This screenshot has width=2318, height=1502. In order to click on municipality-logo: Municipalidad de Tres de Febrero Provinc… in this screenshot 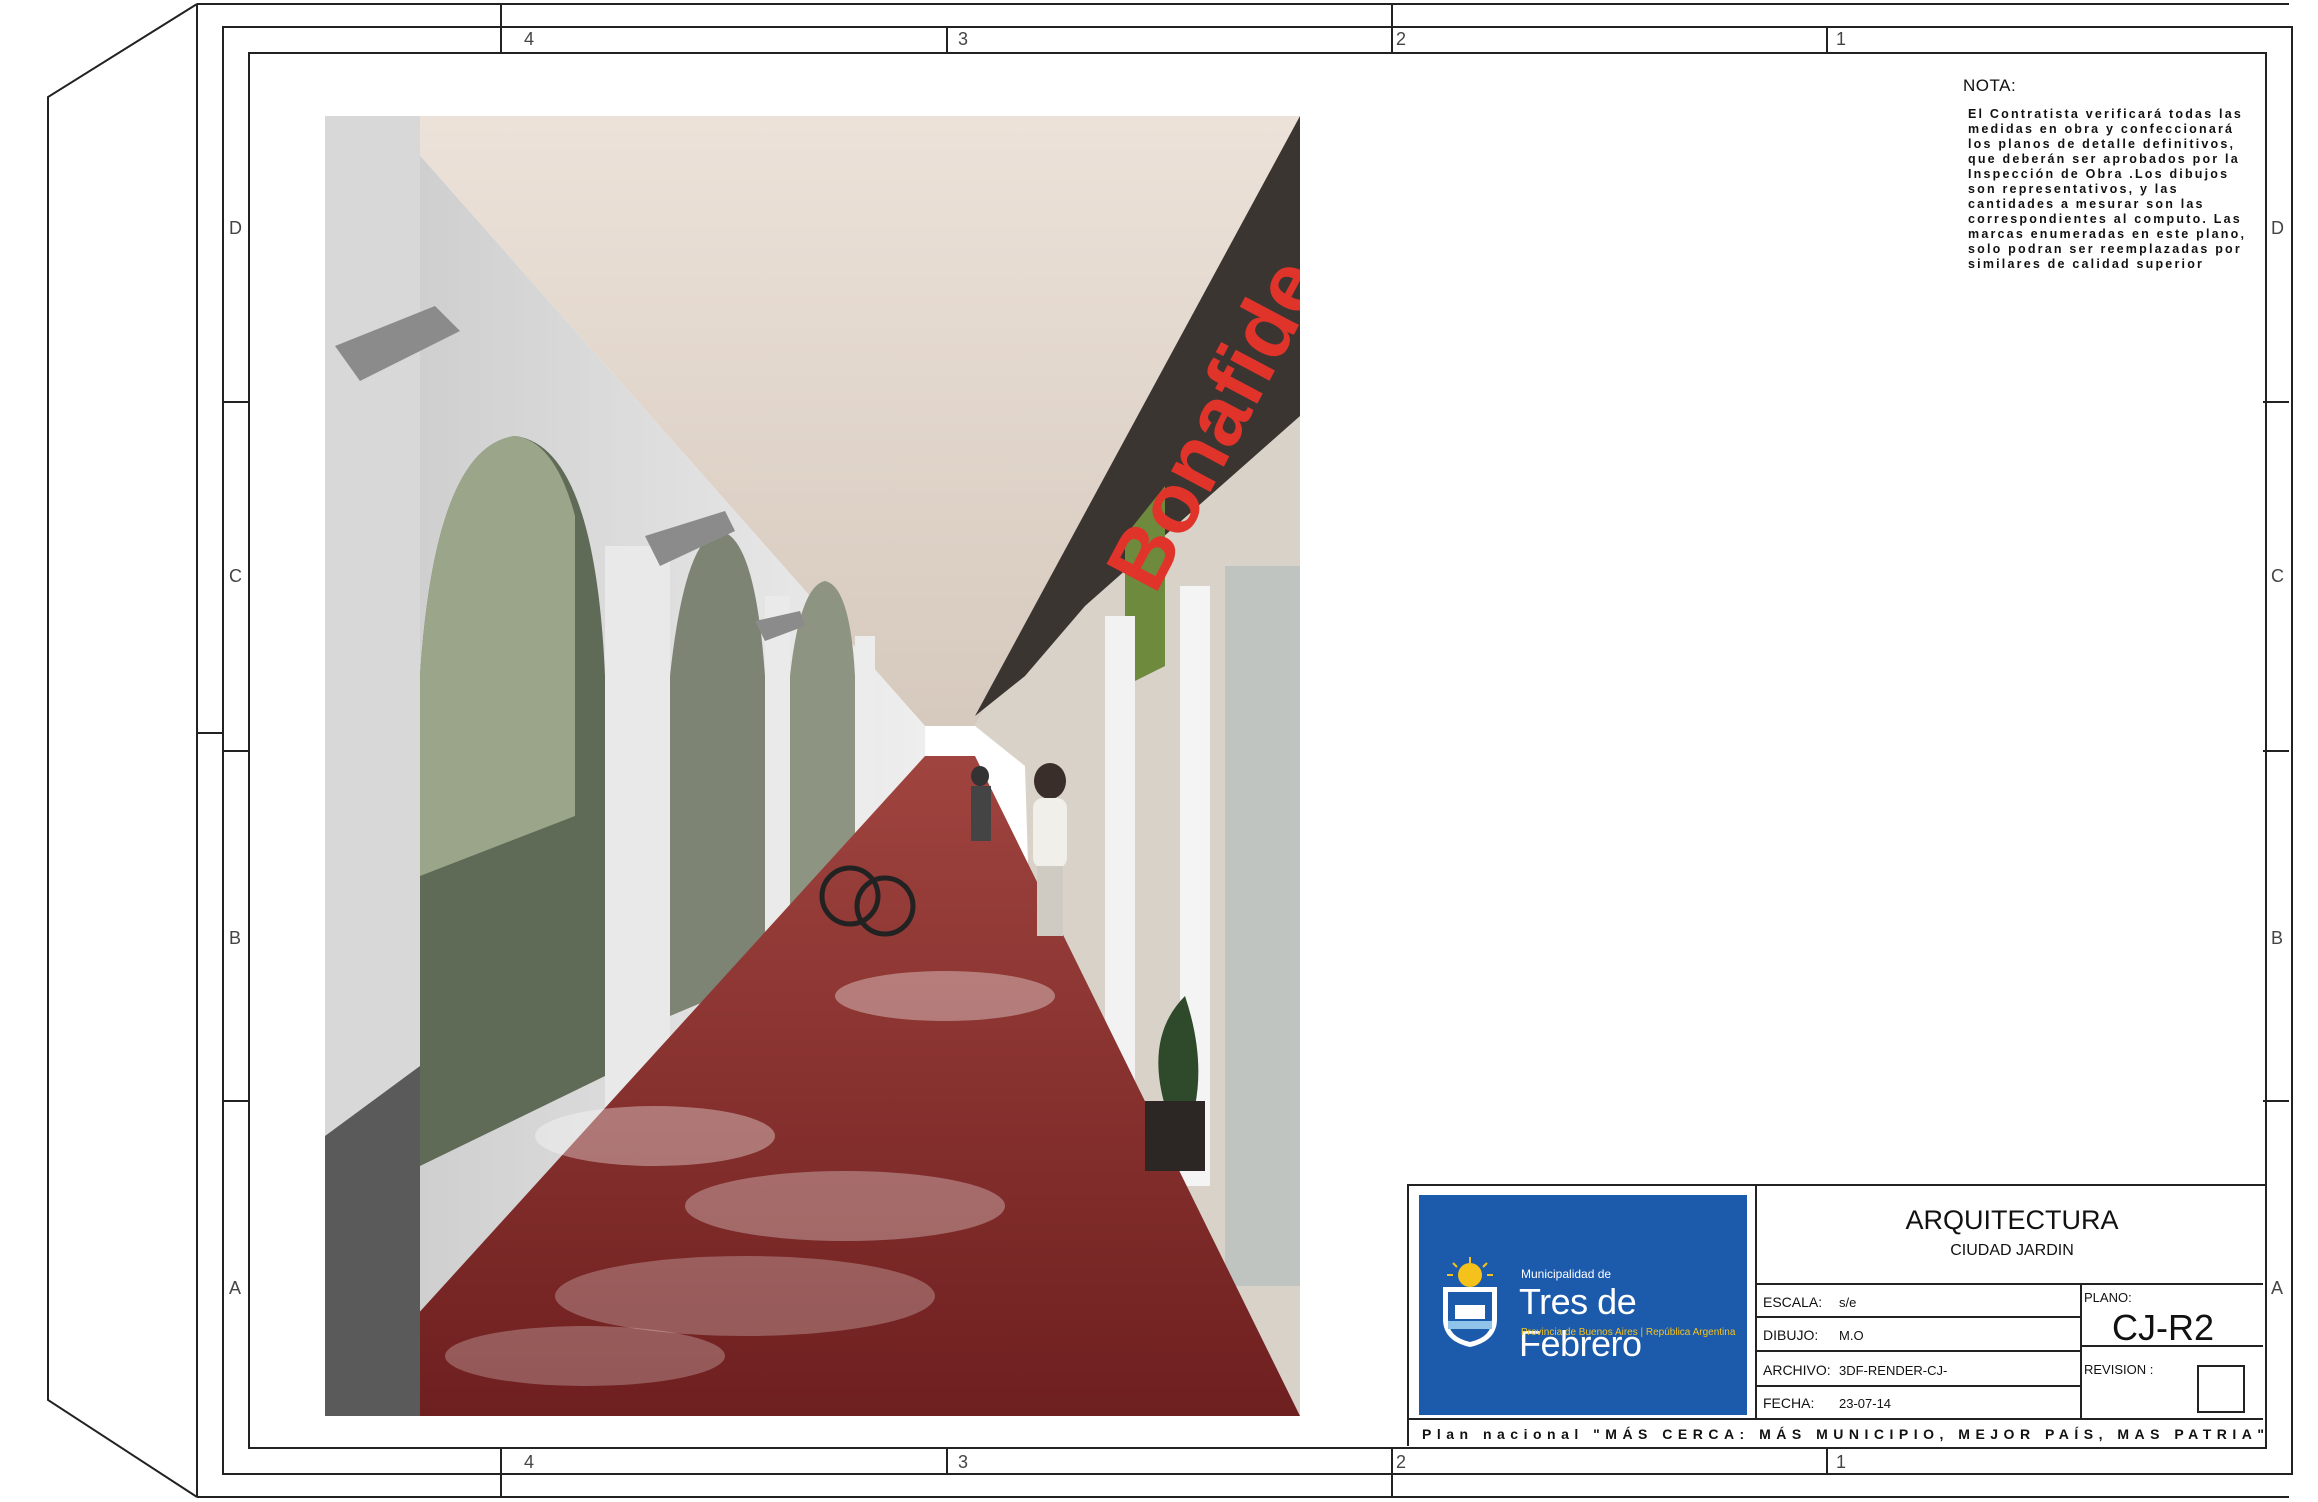, I will do `click(1583, 1305)`.